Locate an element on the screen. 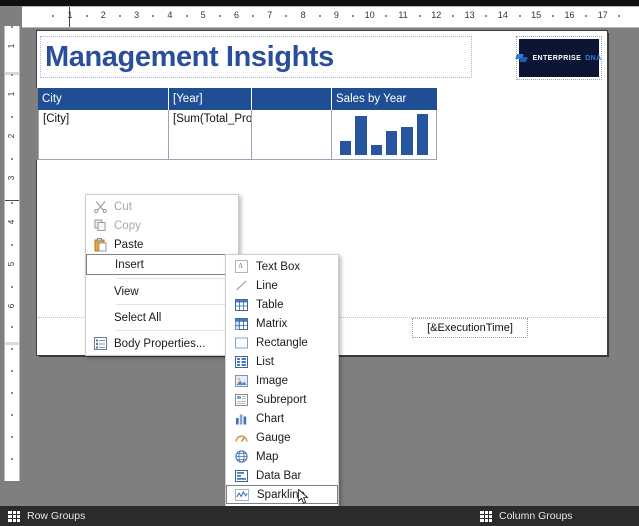 Image resolution: width=639 pixels, height=526 pixels. vertical-ruler: 1 1 2 3 4 5 6 is located at coordinates (12, 253).